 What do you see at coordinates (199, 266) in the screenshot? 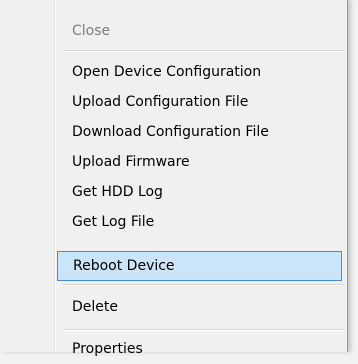
I see `menu-item-reboot-device: Reboot Device` at bounding box center [199, 266].